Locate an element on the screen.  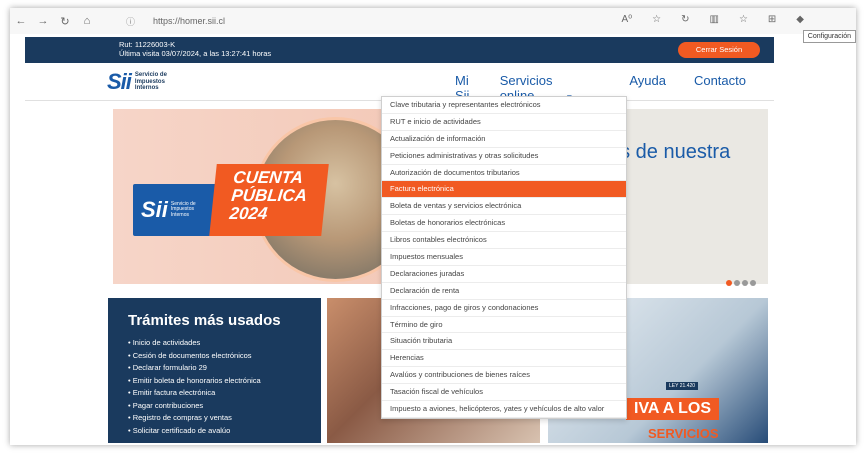
favorite-icon: ☆ is located at coordinates (656, 19).